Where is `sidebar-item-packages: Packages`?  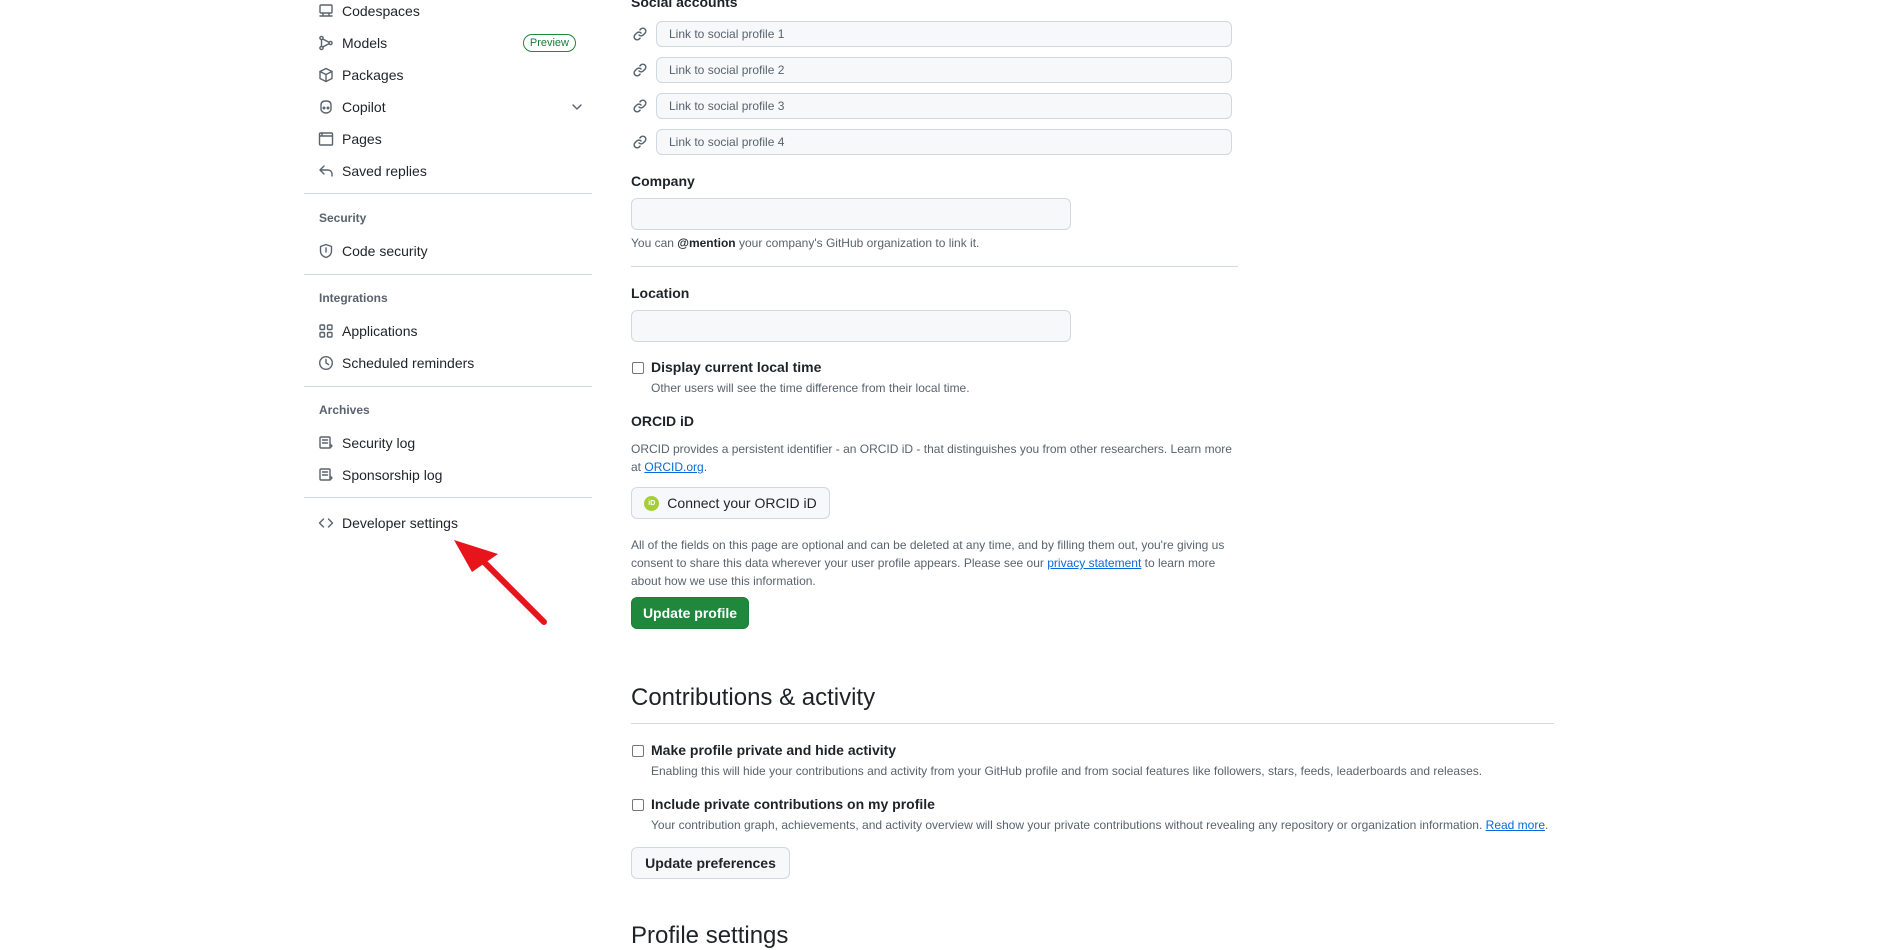 sidebar-item-packages: Packages is located at coordinates (455, 75).